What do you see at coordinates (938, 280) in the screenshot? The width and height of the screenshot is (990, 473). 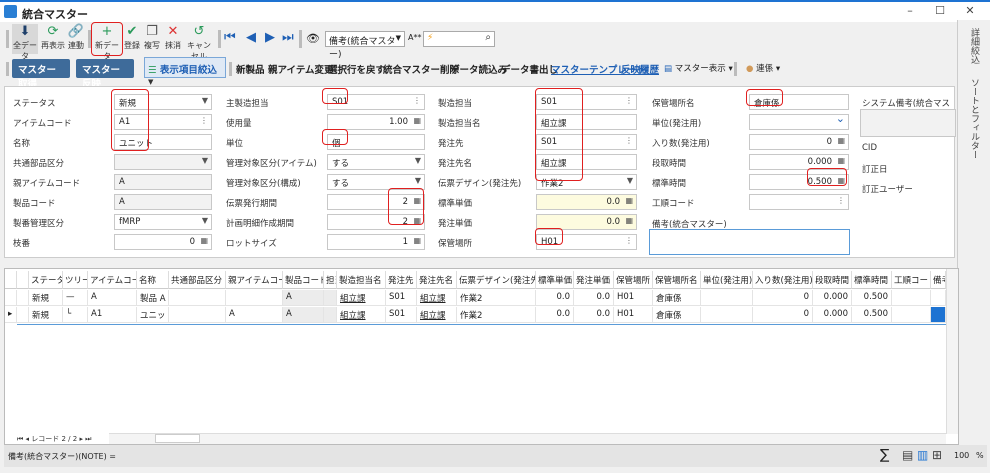 I see `column-header: 備考` at bounding box center [938, 280].